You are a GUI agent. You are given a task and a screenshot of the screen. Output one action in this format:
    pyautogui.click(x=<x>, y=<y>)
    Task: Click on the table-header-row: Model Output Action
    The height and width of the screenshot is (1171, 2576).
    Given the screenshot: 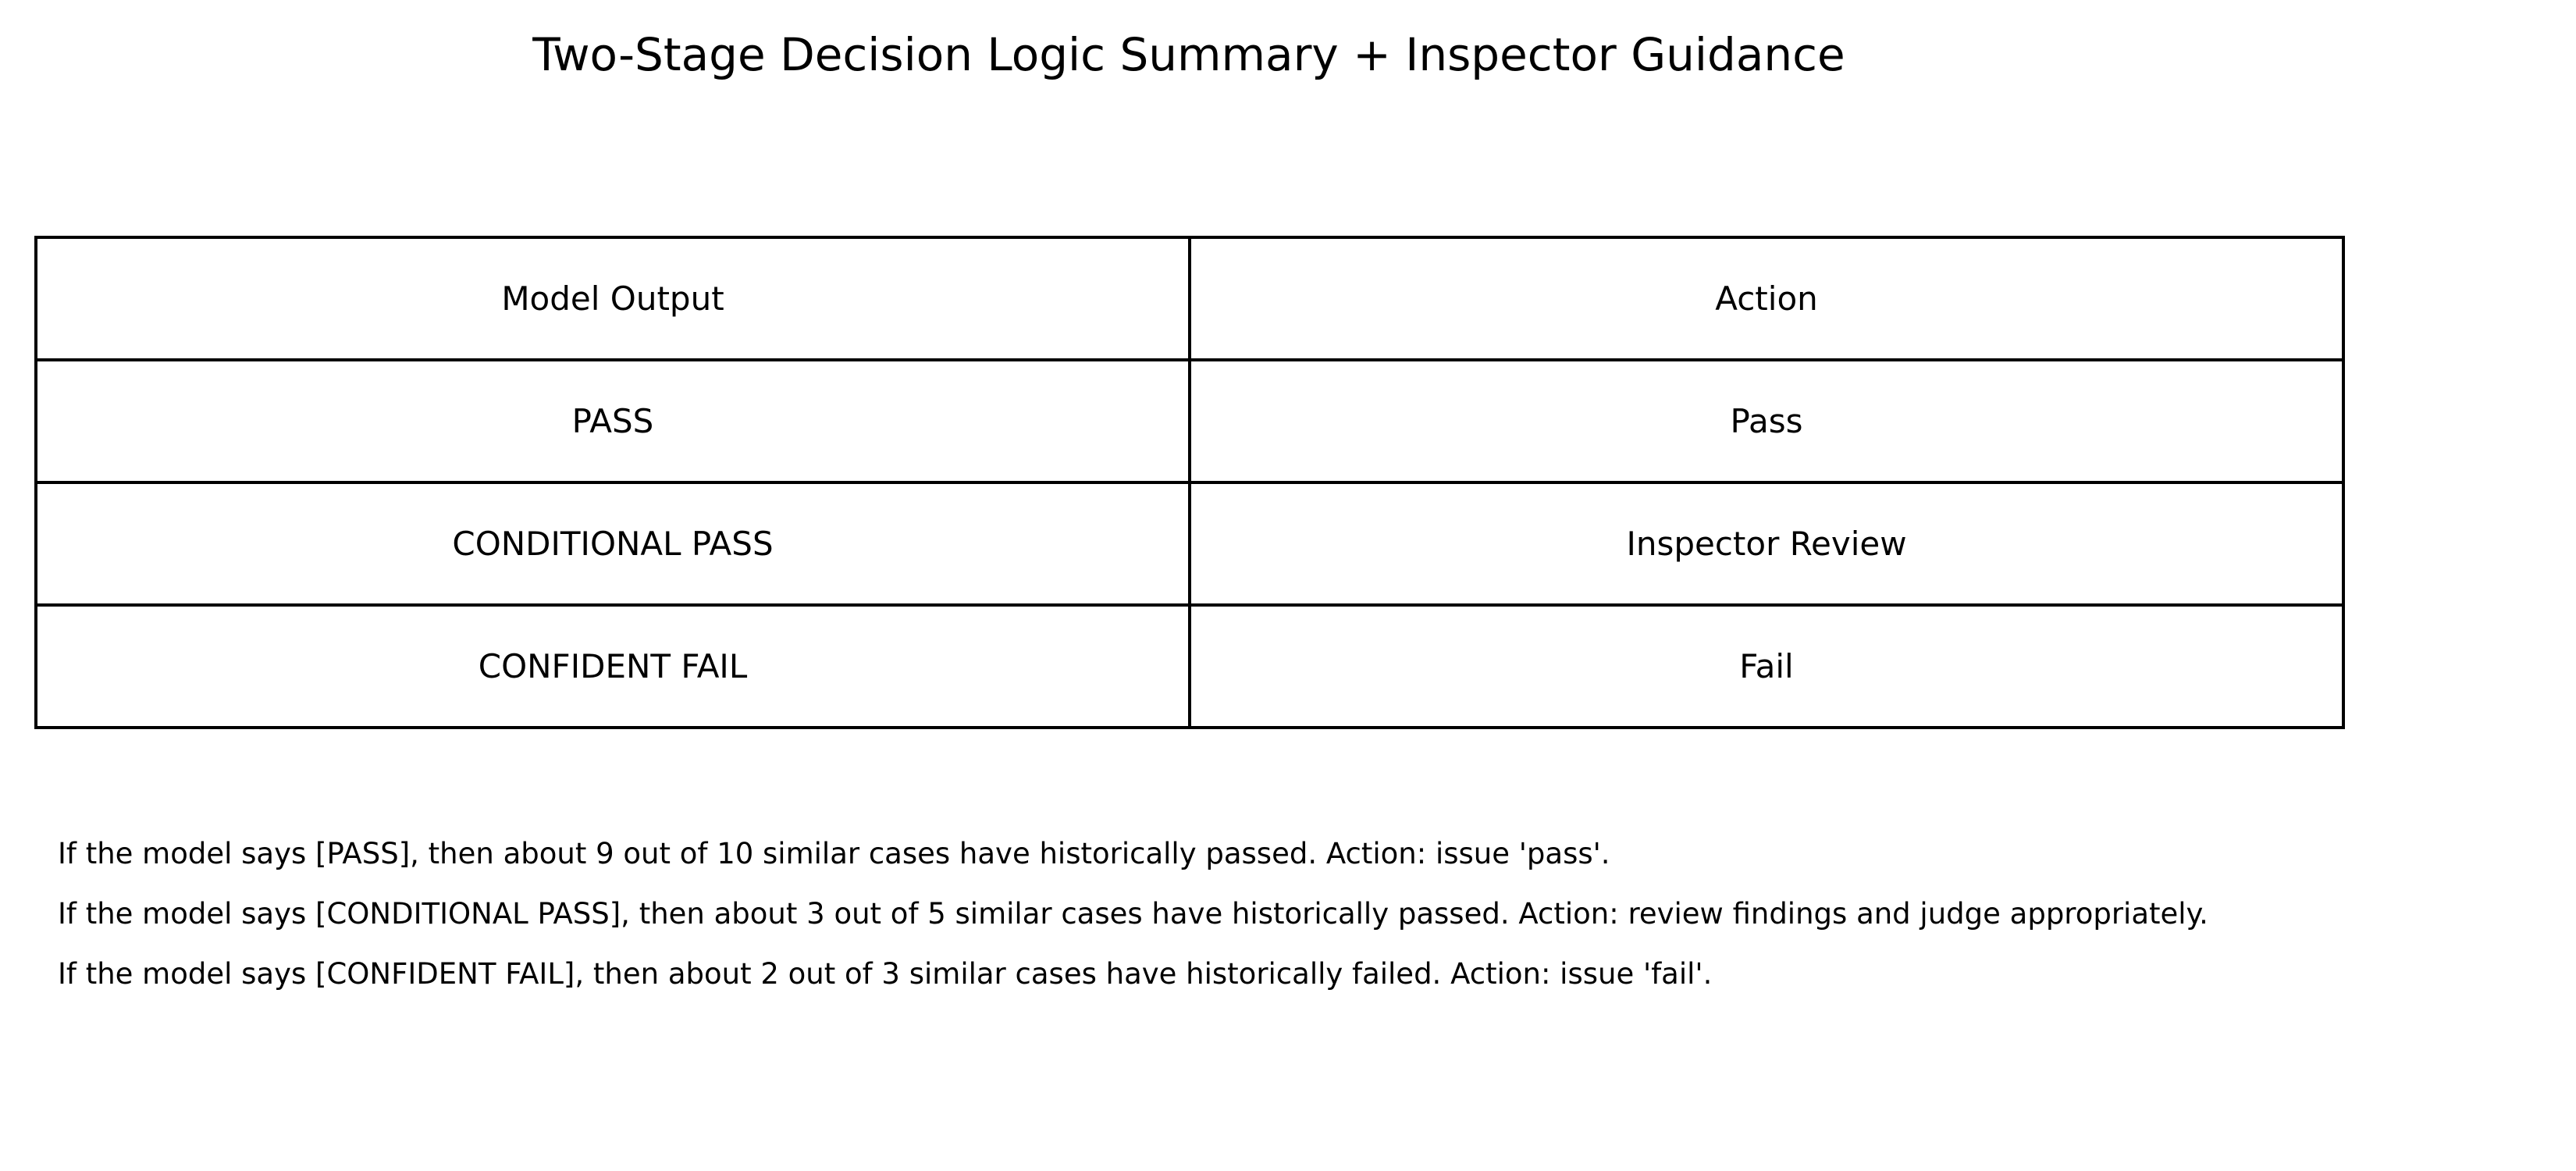 What is the action you would take?
    pyautogui.click(x=1189, y=298)
    